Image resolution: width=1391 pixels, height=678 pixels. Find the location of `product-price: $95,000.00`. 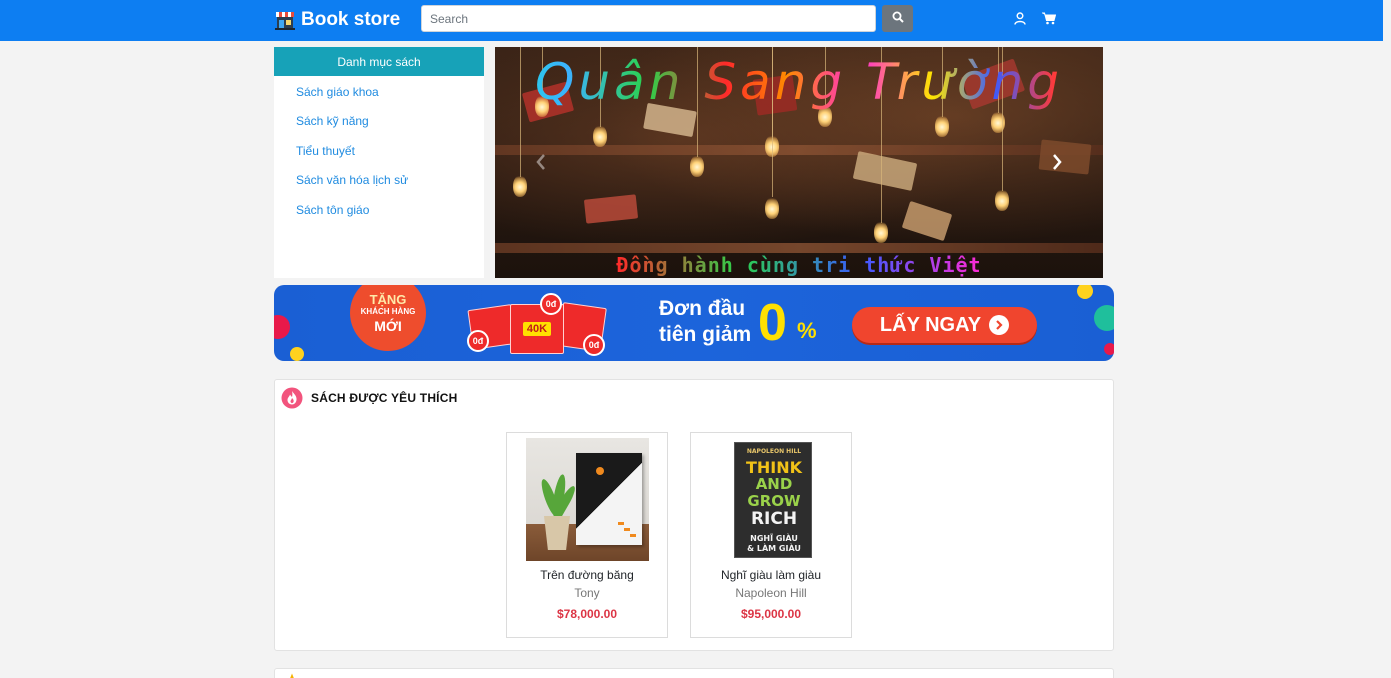

product-price: $95,000.00 is located at coordinates (771, 614).